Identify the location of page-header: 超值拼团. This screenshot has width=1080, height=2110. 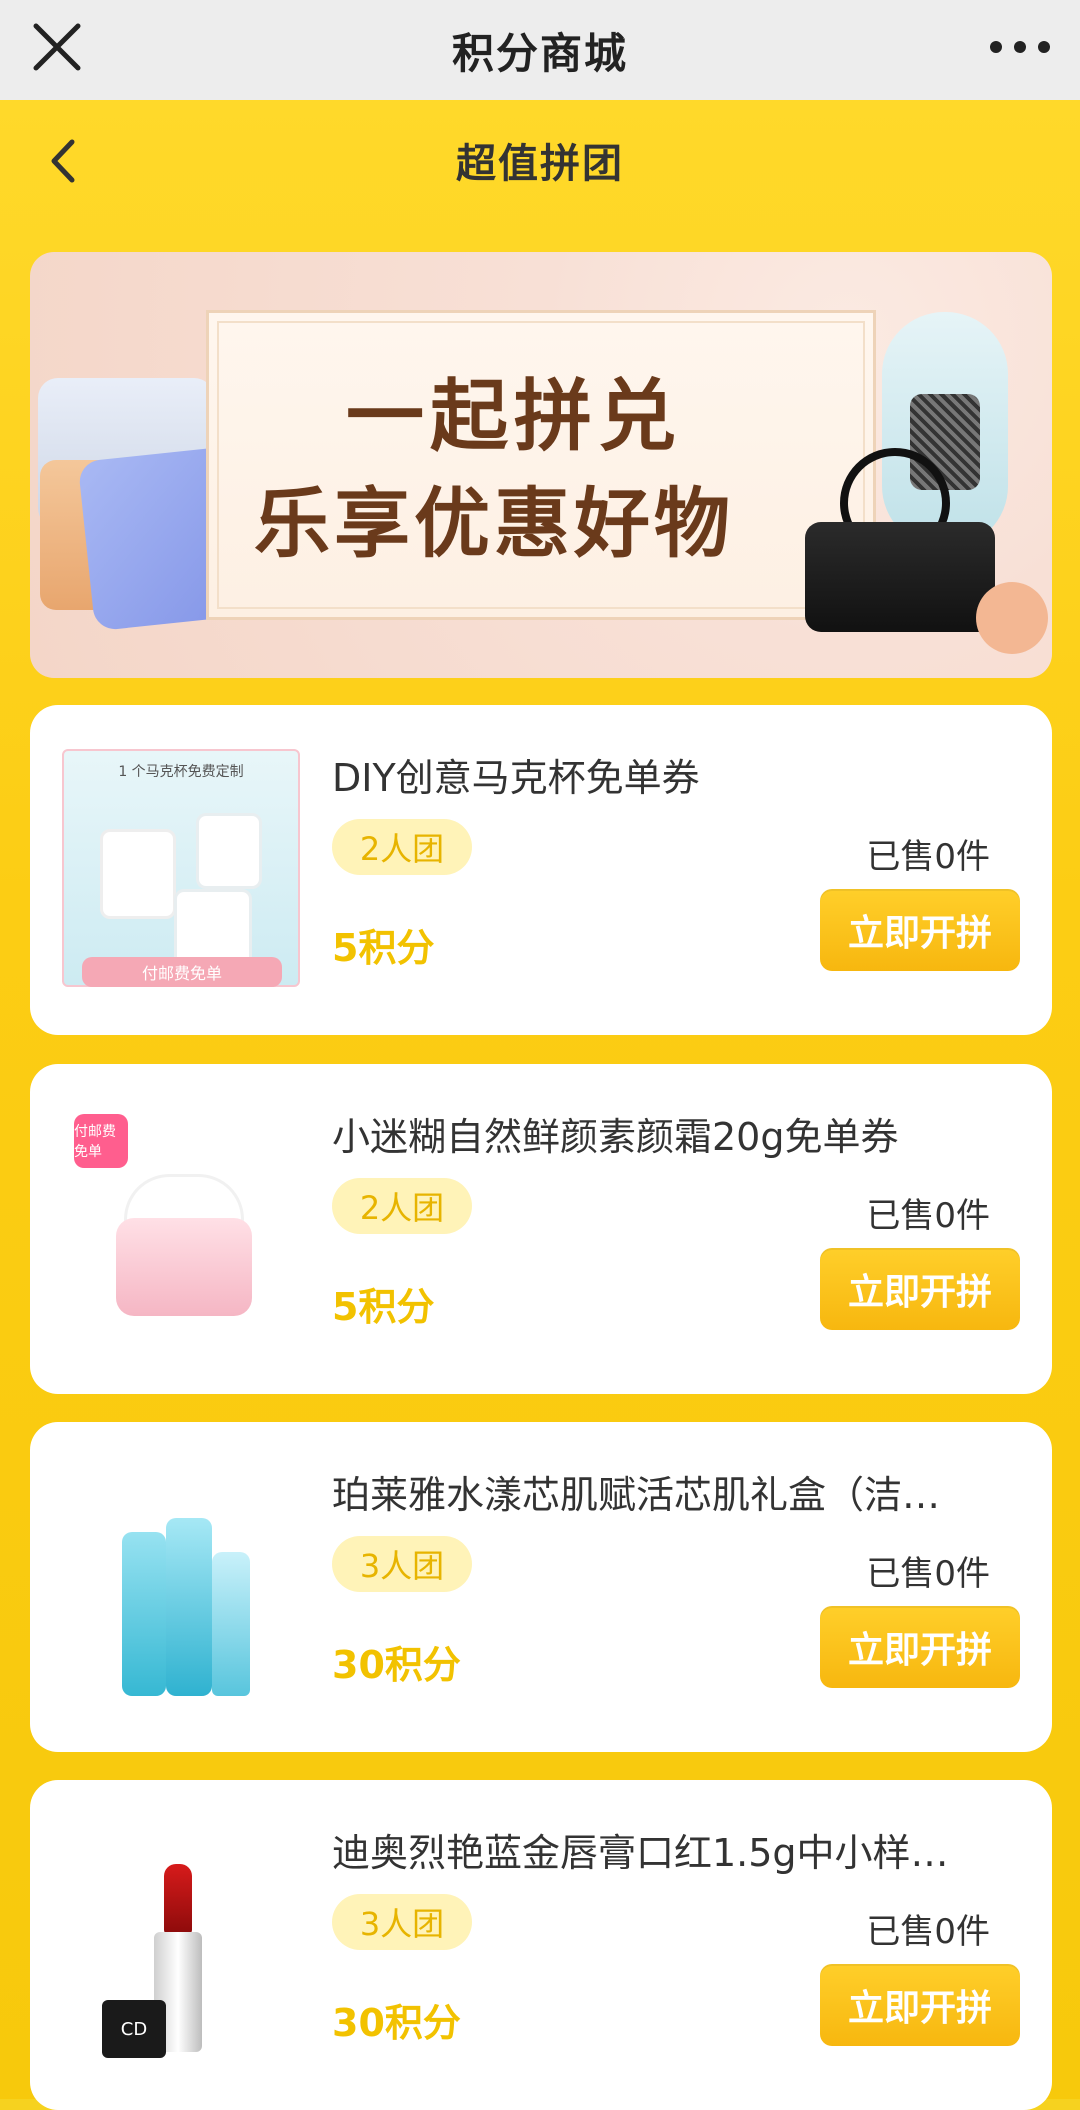
(540, 160).